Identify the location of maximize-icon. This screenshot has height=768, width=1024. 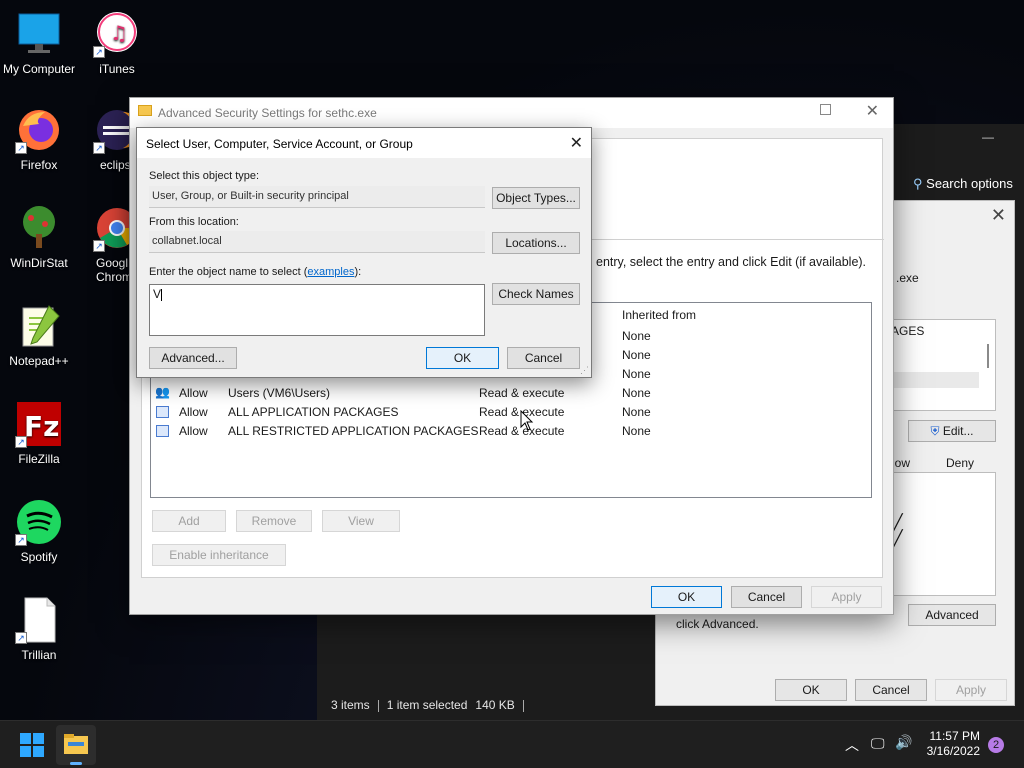
(825, 109).